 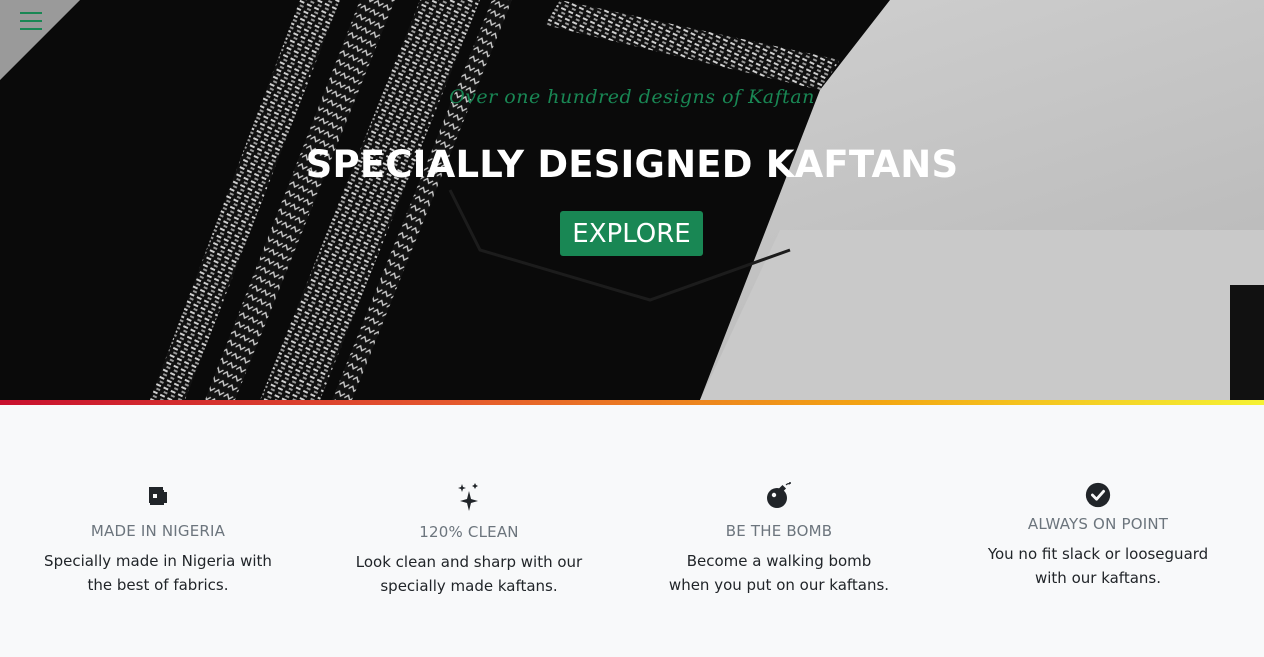 What do you see at coordinates (779, 585) in the screenshot?
I see `feature-text-line2: when you put on our kaftans.` at bounding box center [779, 585].